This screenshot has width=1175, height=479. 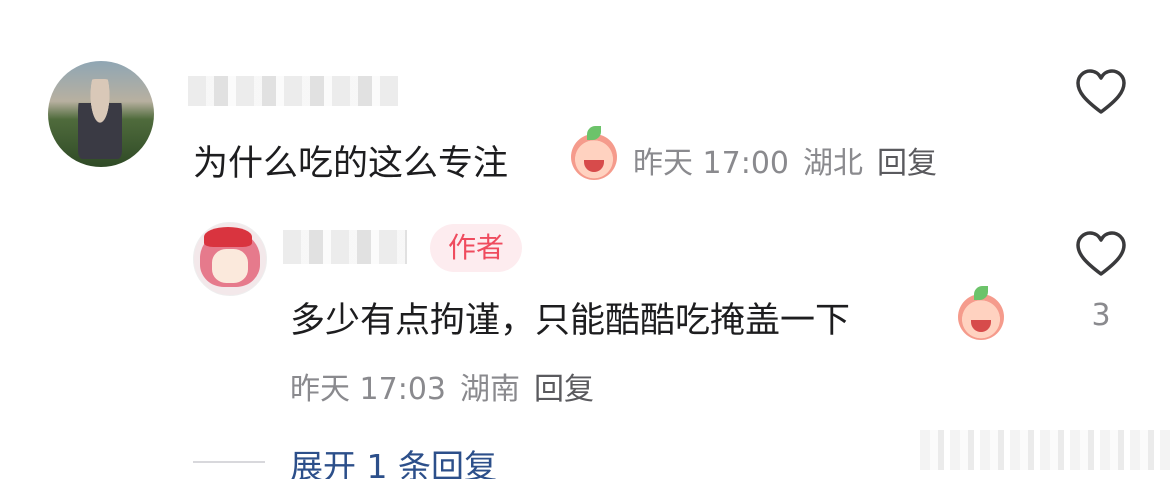 What do you see at coordinates (293, 91) in the screenshot?
I see `commenter-username-masked` at bounding box center [293, 91].